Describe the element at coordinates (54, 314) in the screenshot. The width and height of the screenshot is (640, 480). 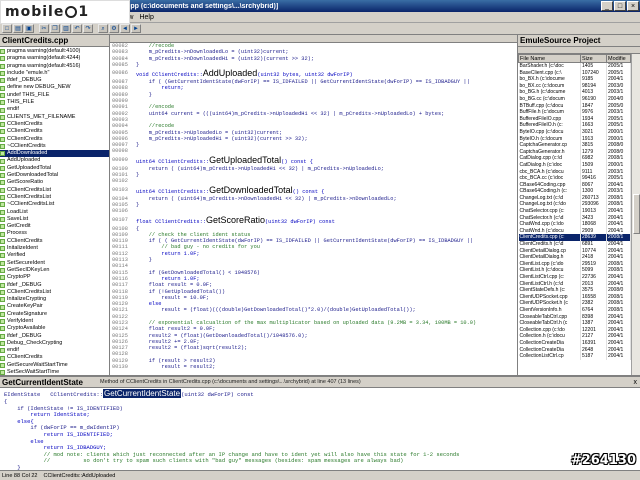
I see `tree-item: CreateSignature` at that location.